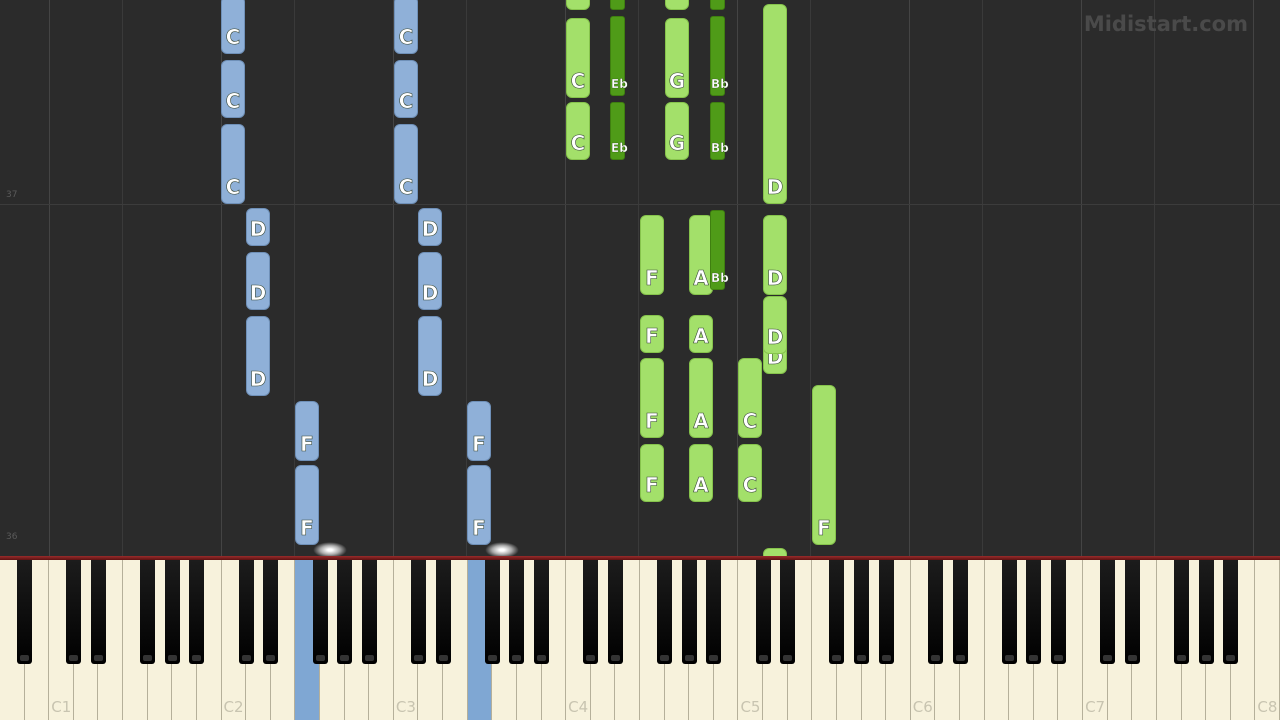 The image size is (1280, 720). I want to click on octave-label: C4, so click(578, 707).